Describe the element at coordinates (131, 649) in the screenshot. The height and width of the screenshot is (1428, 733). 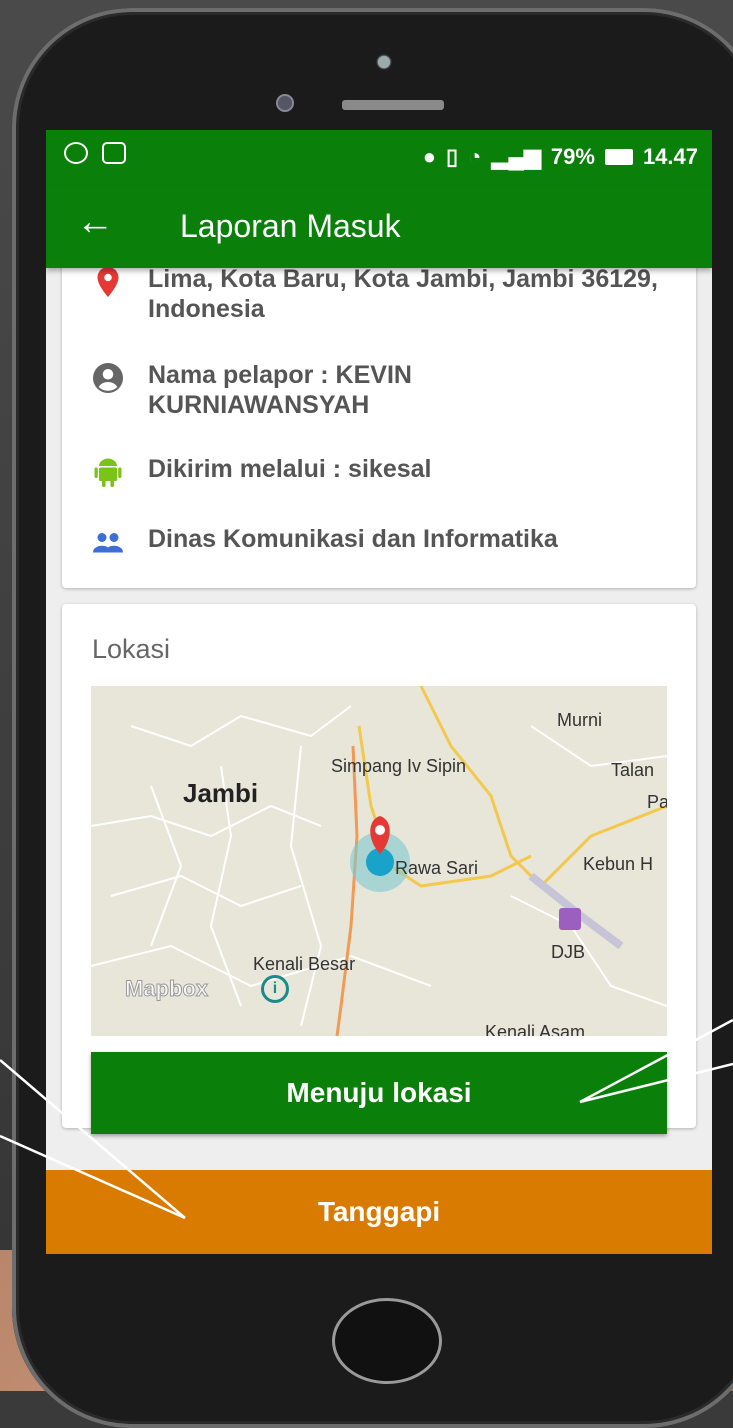
I see `location-heading: Lokasi` at that location.